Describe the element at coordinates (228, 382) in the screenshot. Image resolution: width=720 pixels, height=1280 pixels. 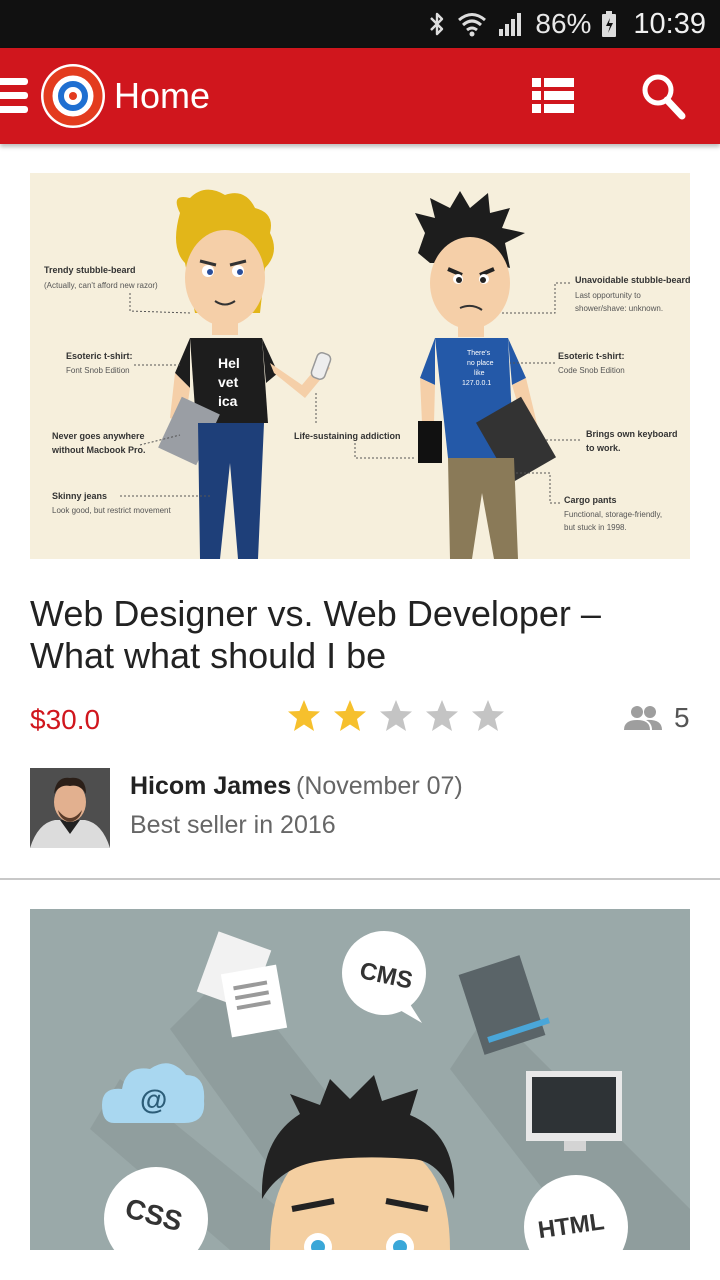
I see `svg-text: vet` at that location.